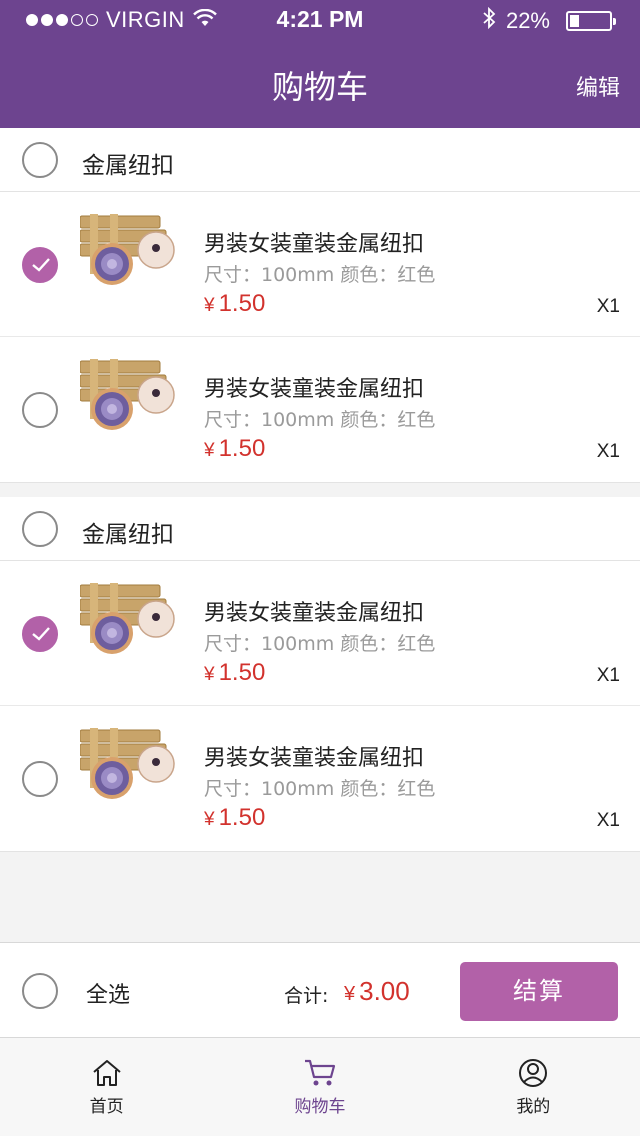  I want to click on tab-cart: 购物车, so click(319, 1087).